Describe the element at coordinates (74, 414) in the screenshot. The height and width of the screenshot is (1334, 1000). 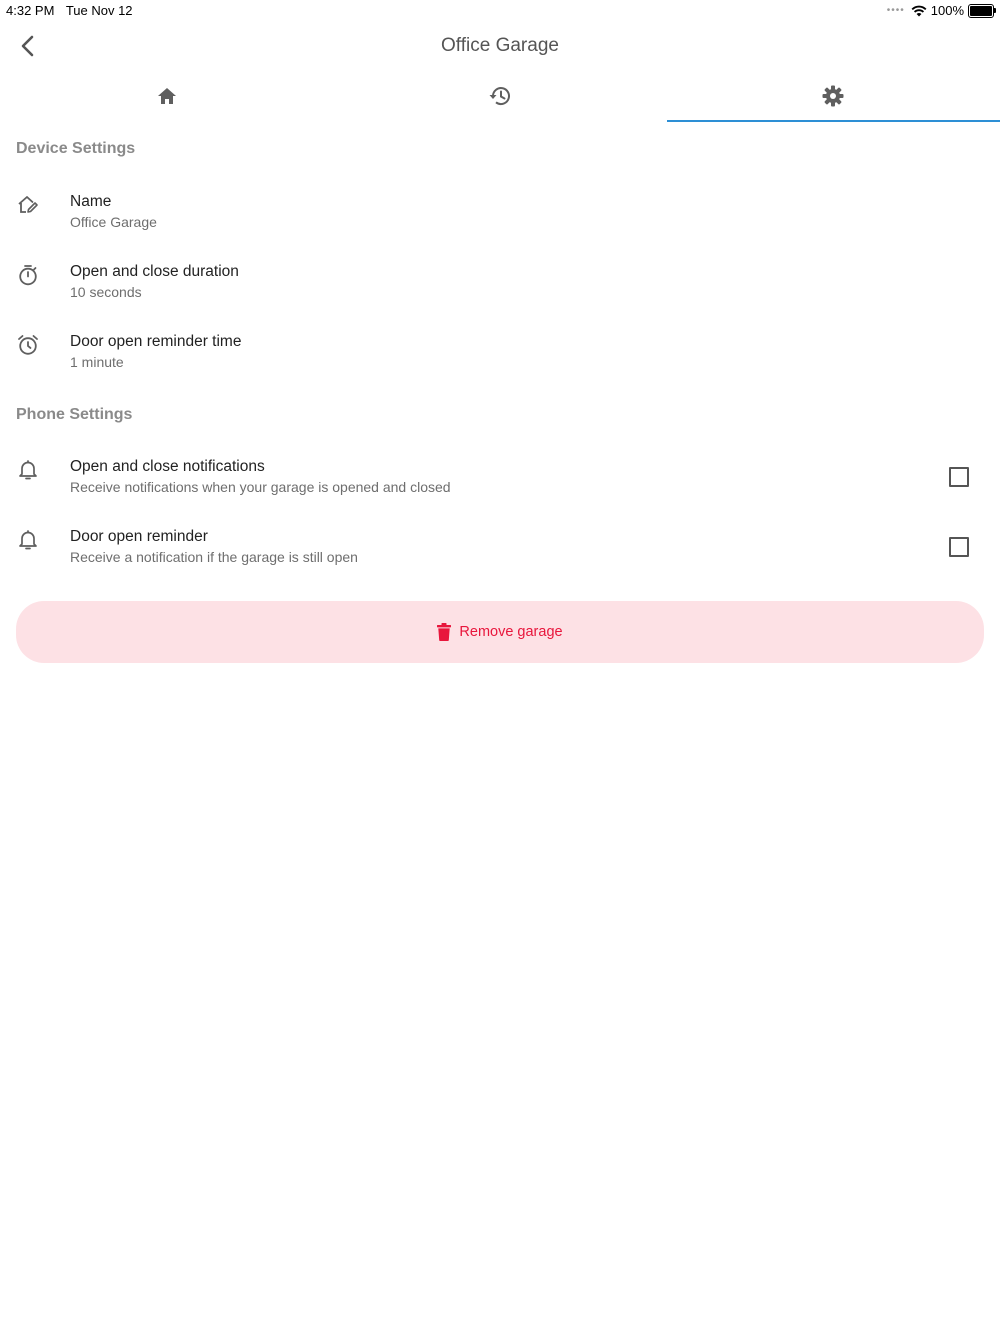
I see `phone-settings-header: Phone Settings` at that location.